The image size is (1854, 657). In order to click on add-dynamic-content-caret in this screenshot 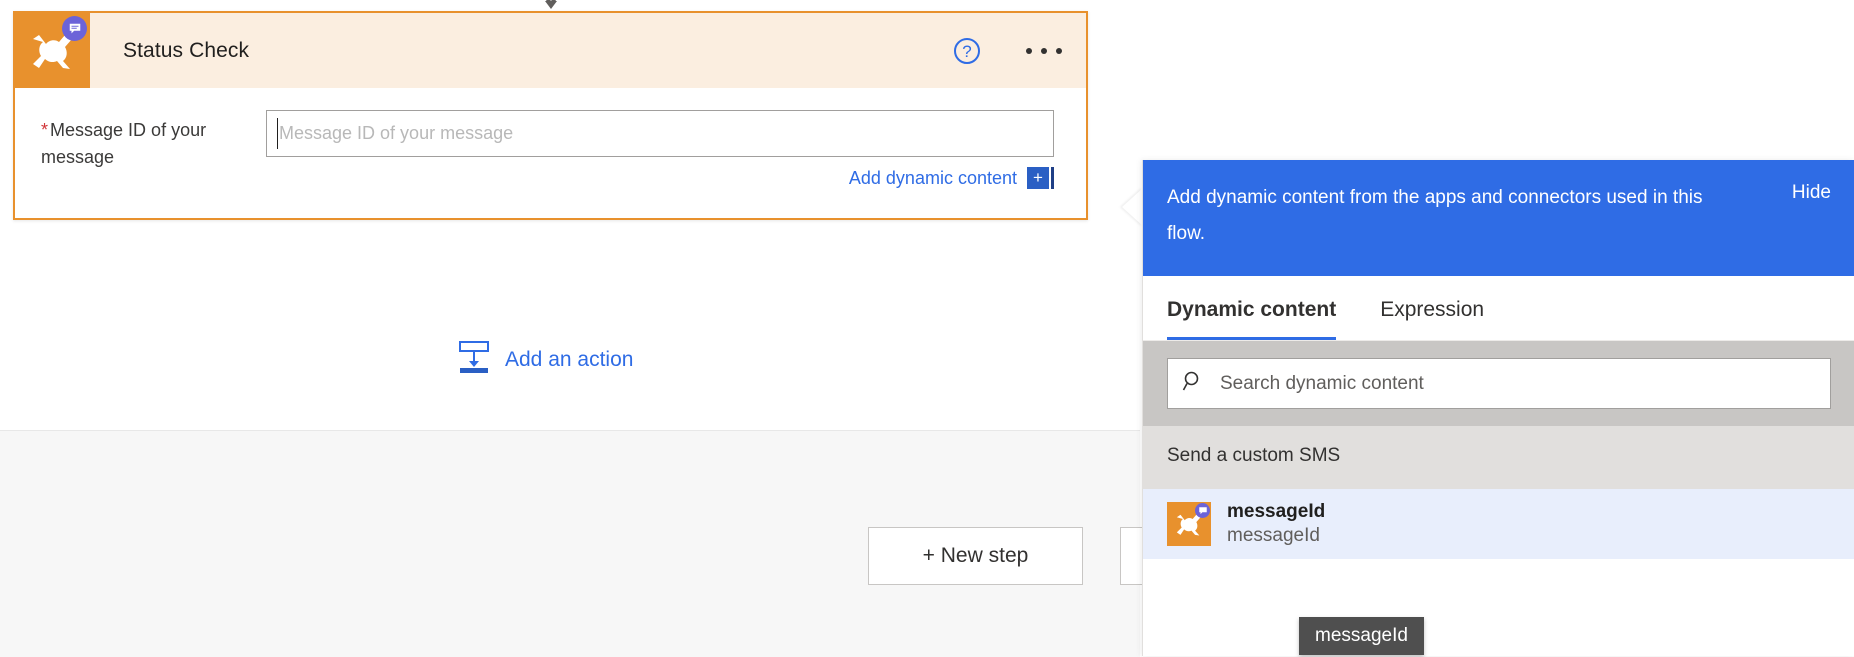, I will do `click(1052, 178)`.